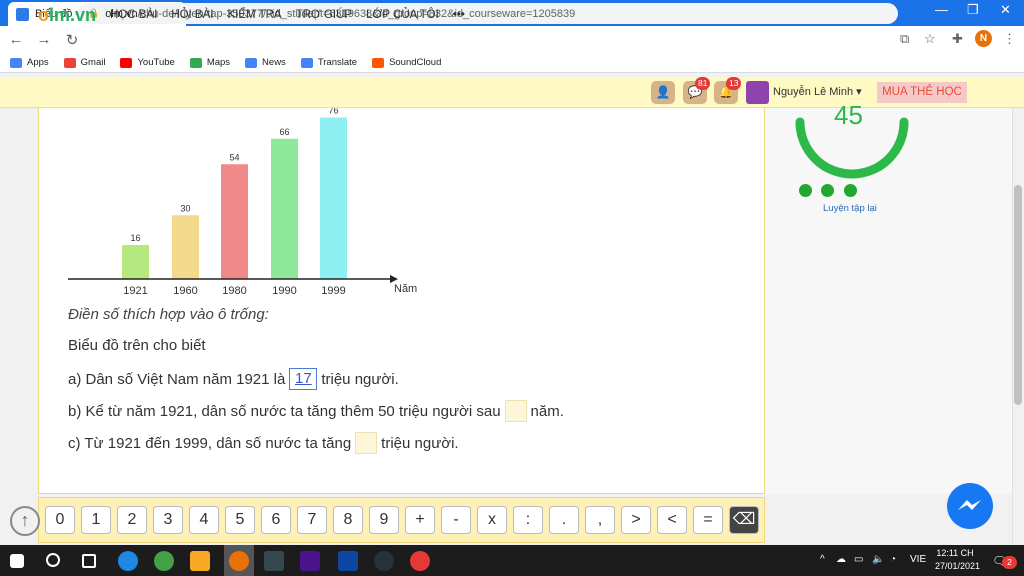 Image resolution: width=1024 pixels, height=576 pixels. I want to click on minimize-icon: —, so click(941, 9).